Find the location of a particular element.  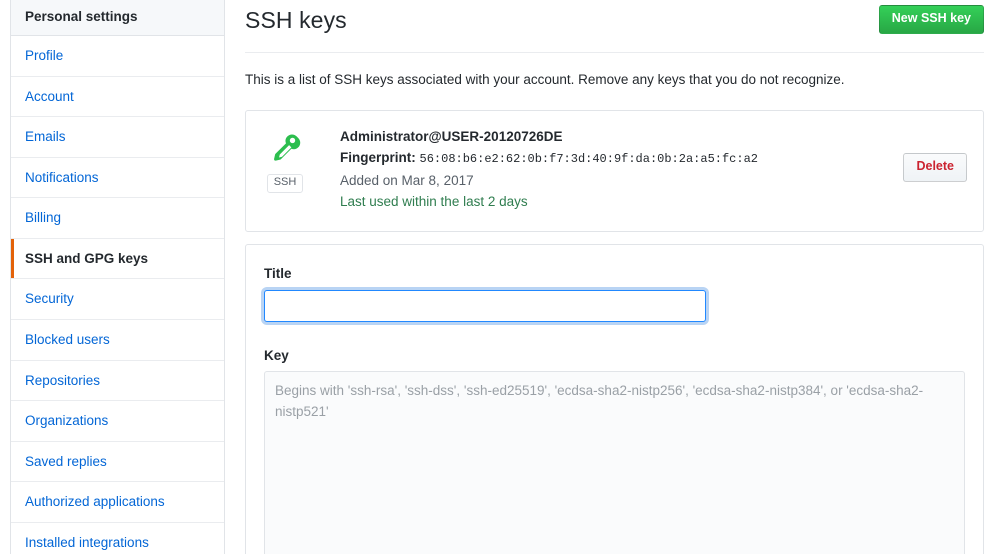

sidebar-item-emails: Emails is located at coordinates (117, 137).